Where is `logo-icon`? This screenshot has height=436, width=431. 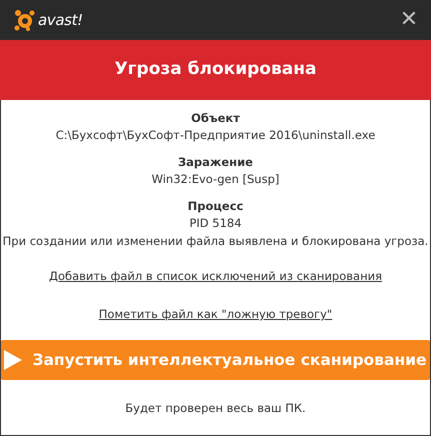
logo-icon is located at coordinates (25, 20).